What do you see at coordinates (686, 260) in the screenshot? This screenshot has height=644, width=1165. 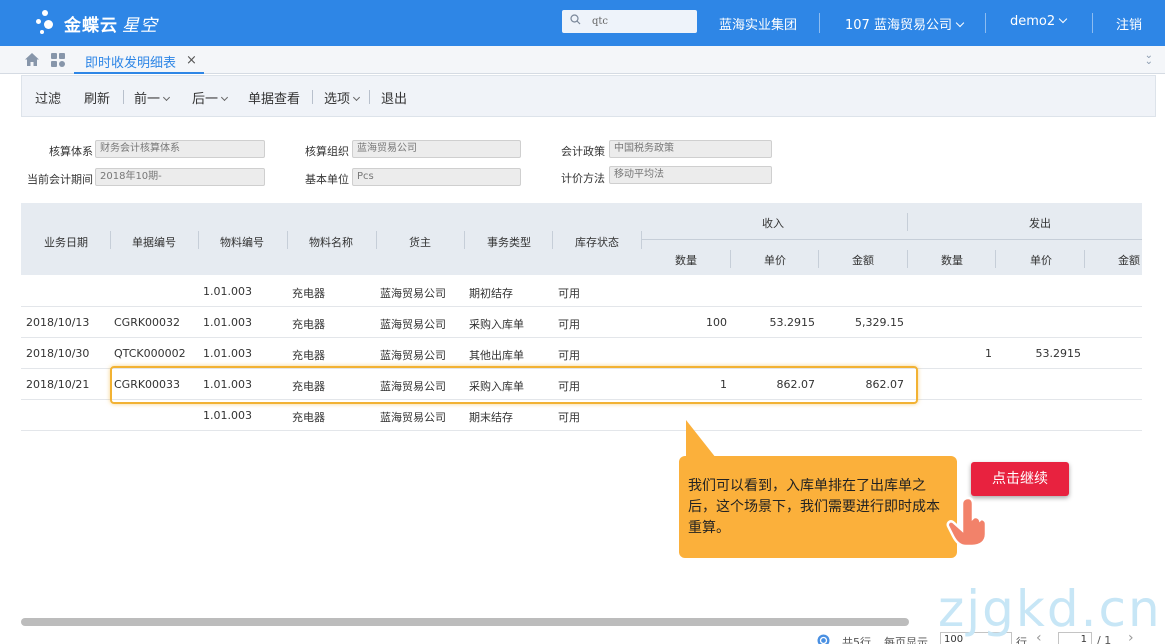 I see `col-in-qty: 数量` at bounding box center [686, 260].